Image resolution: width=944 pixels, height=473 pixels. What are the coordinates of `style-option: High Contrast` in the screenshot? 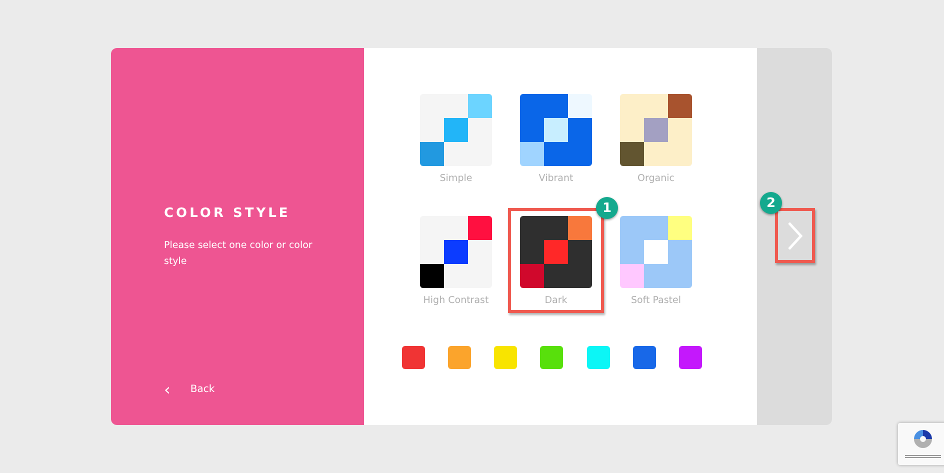 It's located at (456, 260).